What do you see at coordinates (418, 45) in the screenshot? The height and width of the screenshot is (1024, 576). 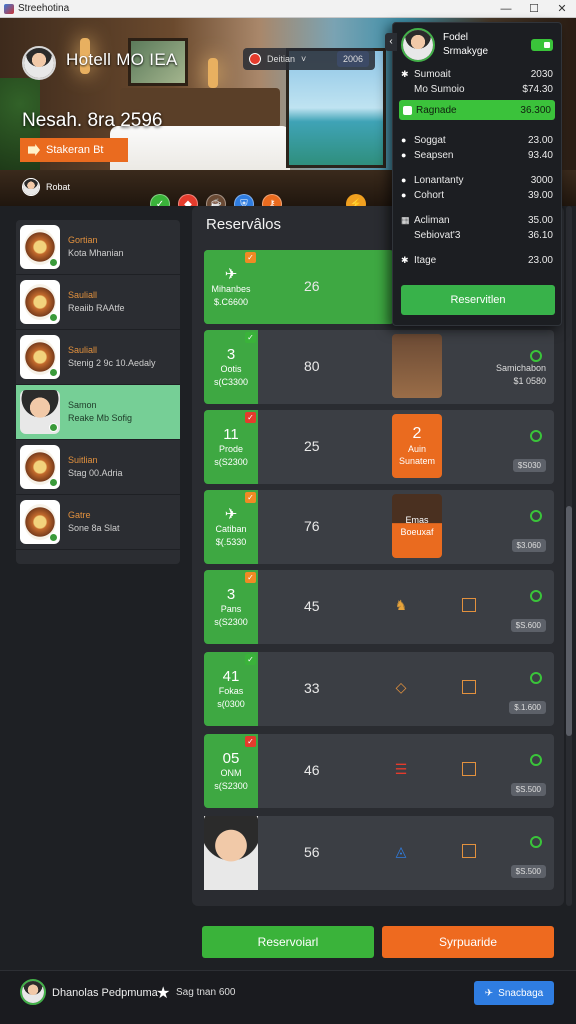 I see `profile-avatar` at bounding box center [418, 45].